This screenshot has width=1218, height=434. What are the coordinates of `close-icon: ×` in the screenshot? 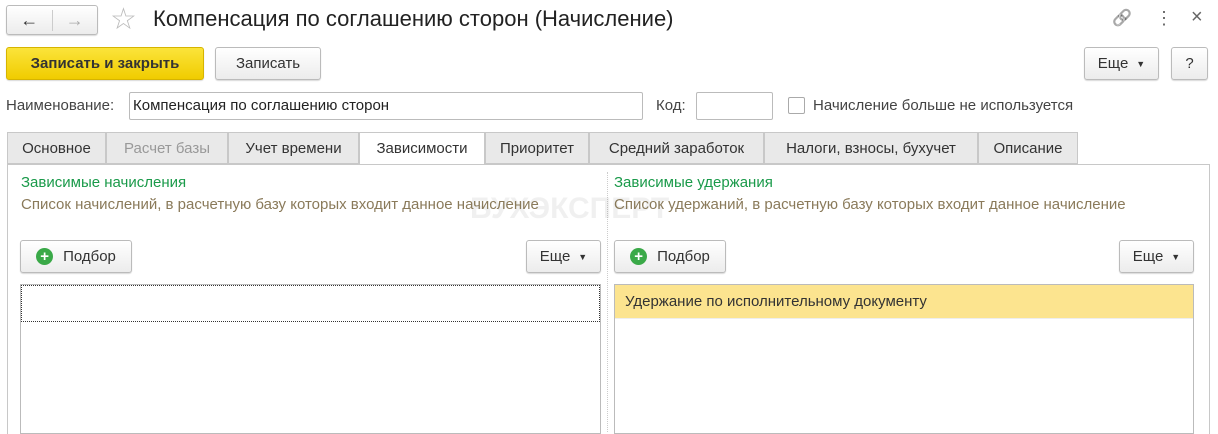 It's located at (1197, 17).